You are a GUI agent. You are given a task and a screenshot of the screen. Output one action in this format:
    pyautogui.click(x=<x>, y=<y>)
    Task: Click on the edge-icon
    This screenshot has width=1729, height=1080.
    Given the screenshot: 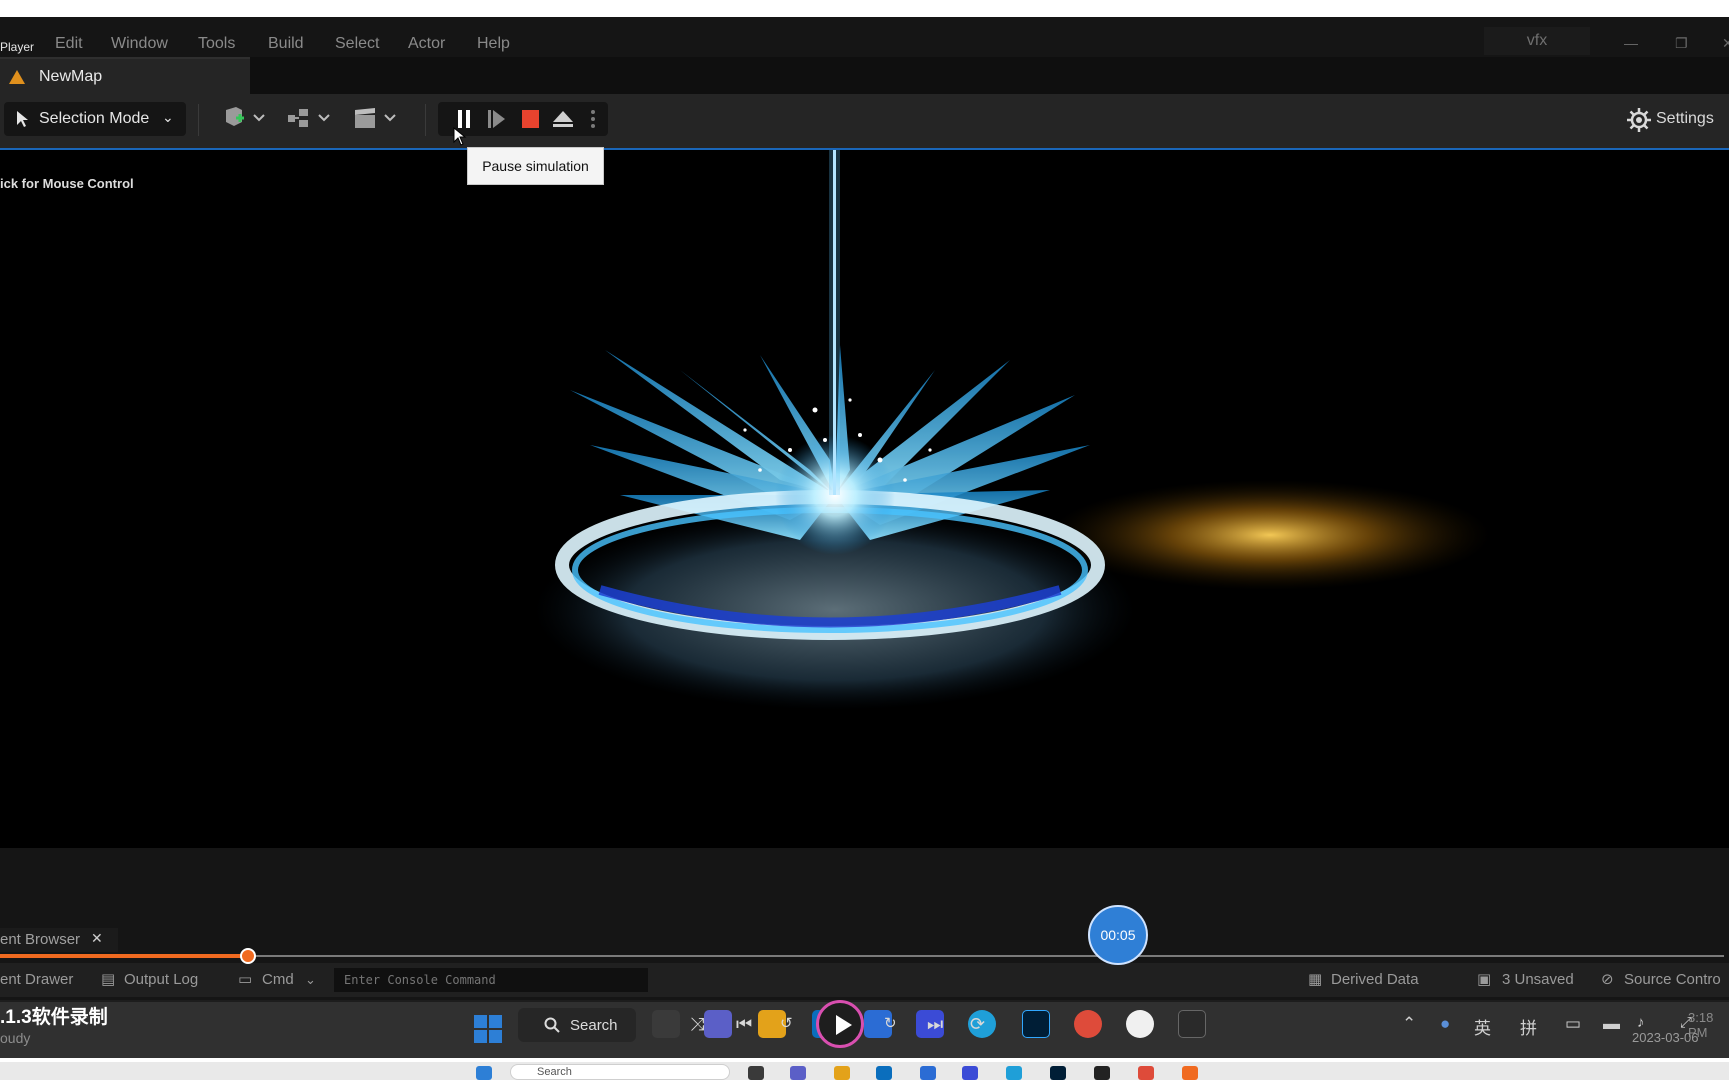 What is the action you would take?
    pyautogui.click(x=1014, y=1073)
    